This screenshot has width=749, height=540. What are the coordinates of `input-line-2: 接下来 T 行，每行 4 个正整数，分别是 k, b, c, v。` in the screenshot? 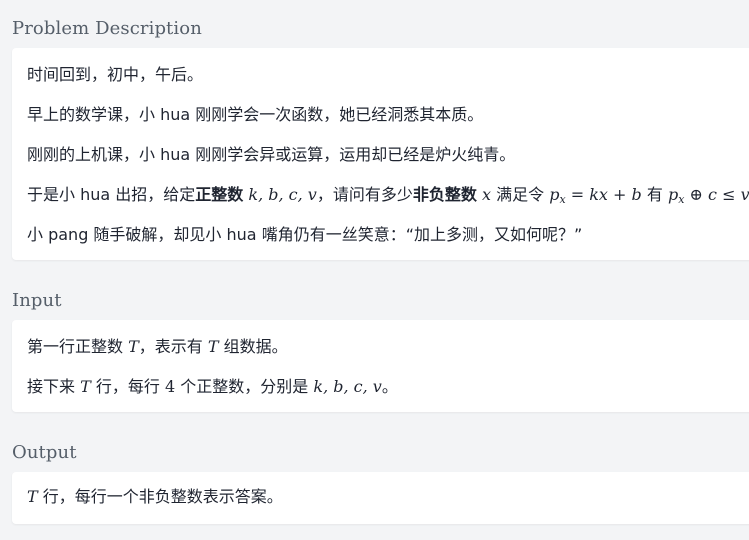 It's located at (212, 387).